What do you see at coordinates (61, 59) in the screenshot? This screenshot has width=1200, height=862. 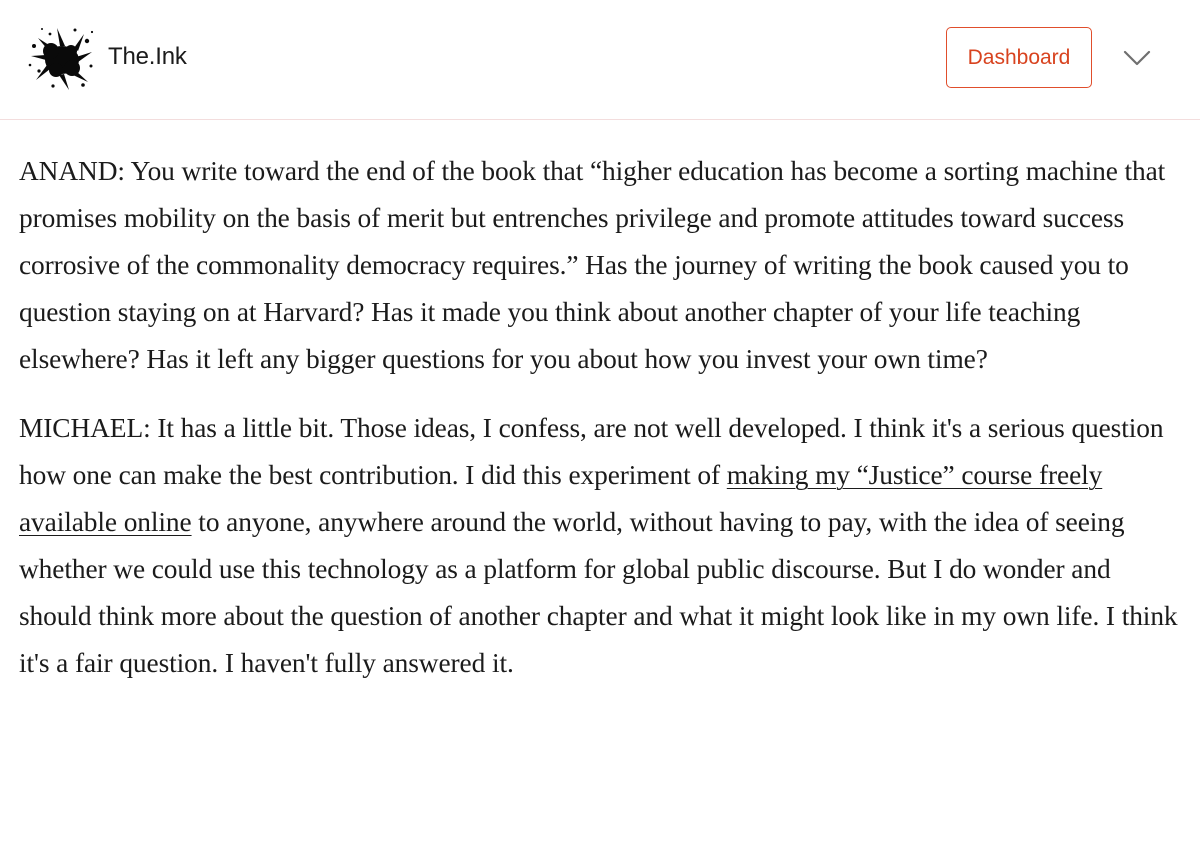 I see `ink-splat-icon` at bounding box center [61, 59].